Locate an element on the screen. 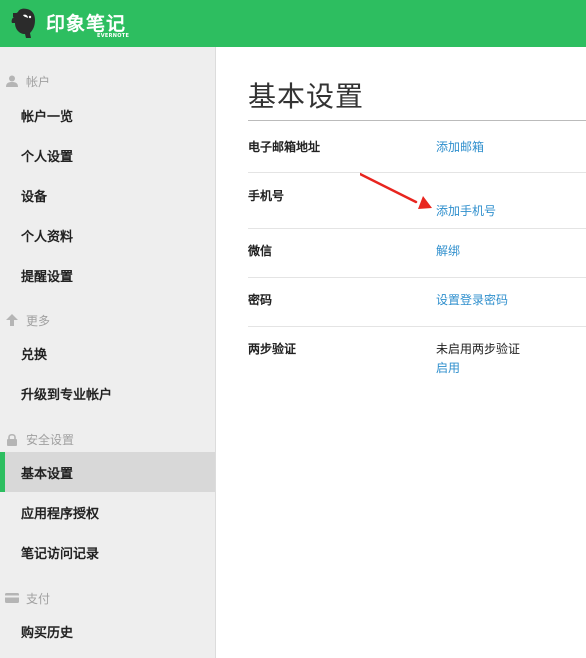  sidebar-item-app-authorization: 应用程序授权 is located at coordinates (107, 512).